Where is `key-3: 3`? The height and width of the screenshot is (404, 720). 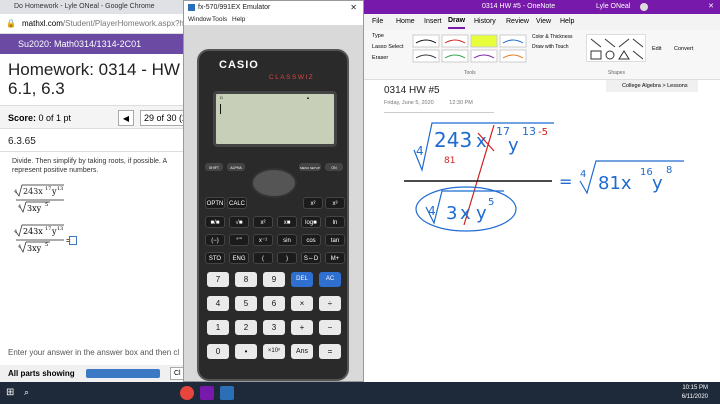
key-3: 3 is located at coordinates (274, 327).